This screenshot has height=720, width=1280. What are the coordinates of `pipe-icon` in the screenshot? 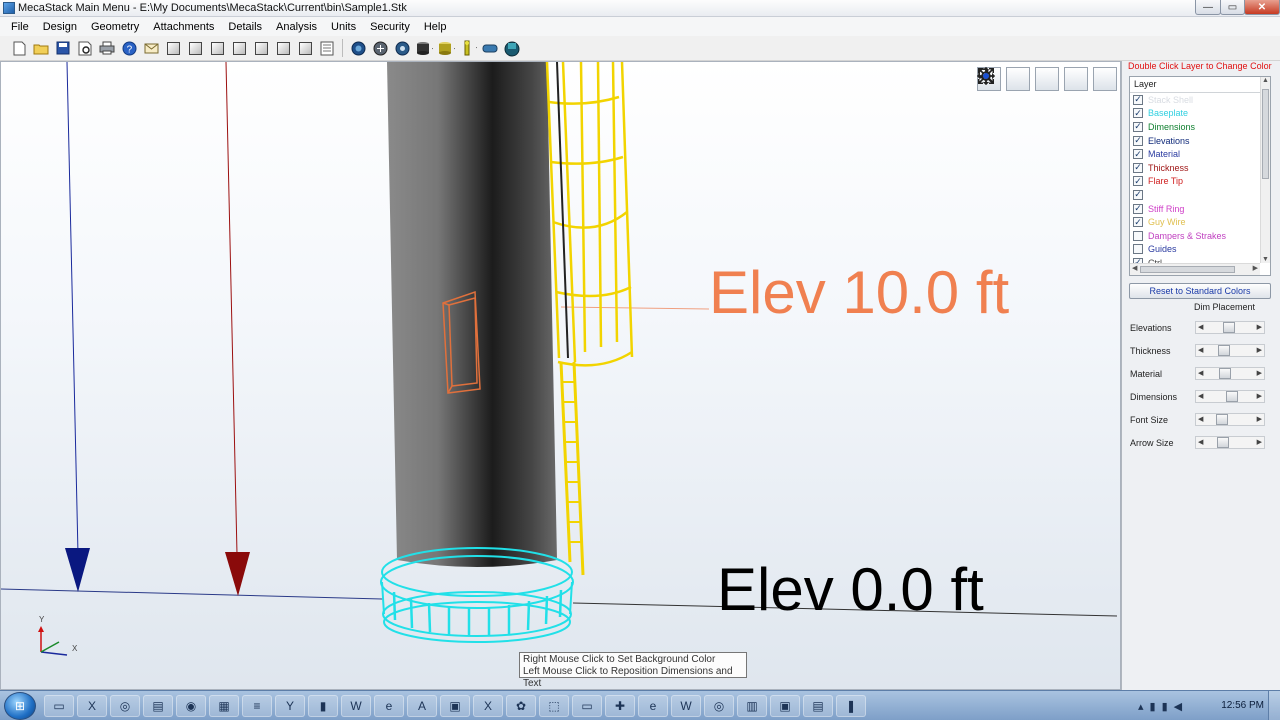 It's located at (490, 48).